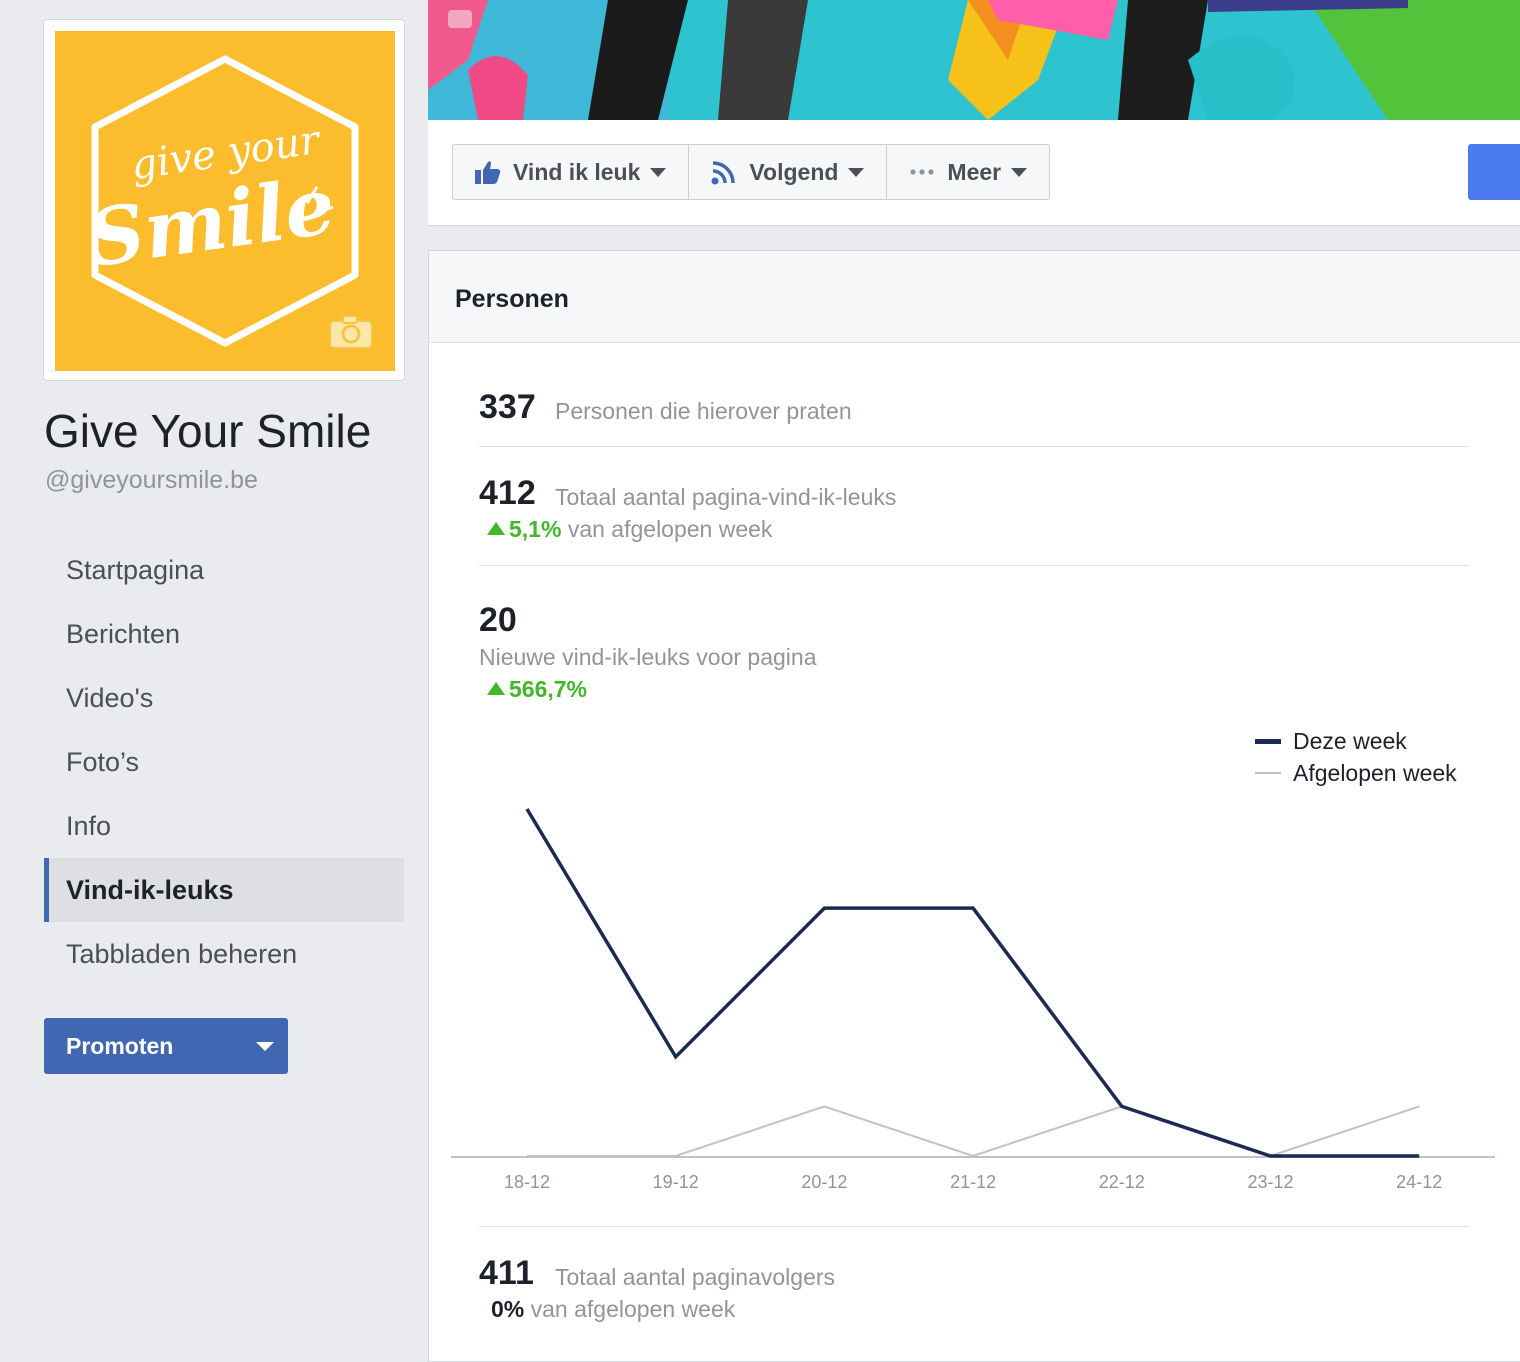 This screenshot has height=1362, width=1520. I want to click on nav-item-vind-ik-leuks: Vind-ik-leuks, so click(224, 890).